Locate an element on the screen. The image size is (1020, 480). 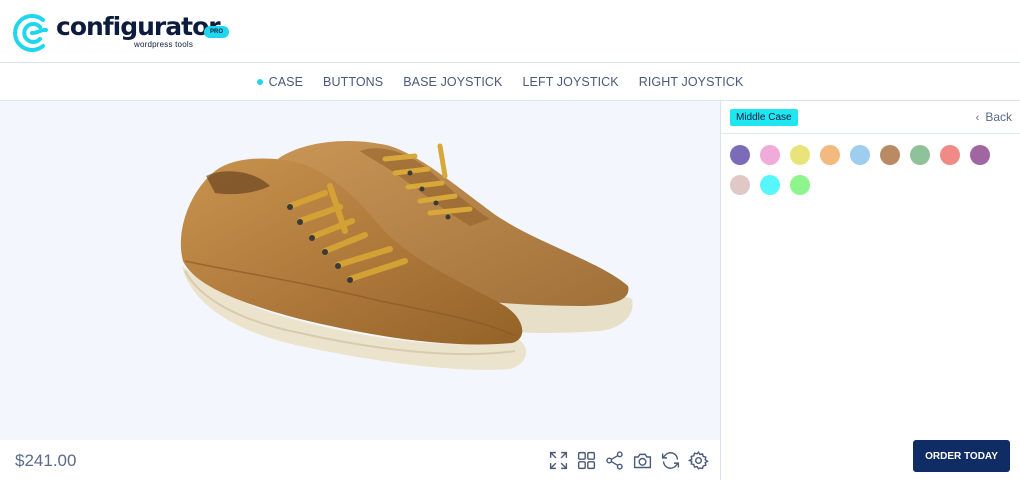
brand-subtitle: wordpress tools is located at coordinates (164, 44).